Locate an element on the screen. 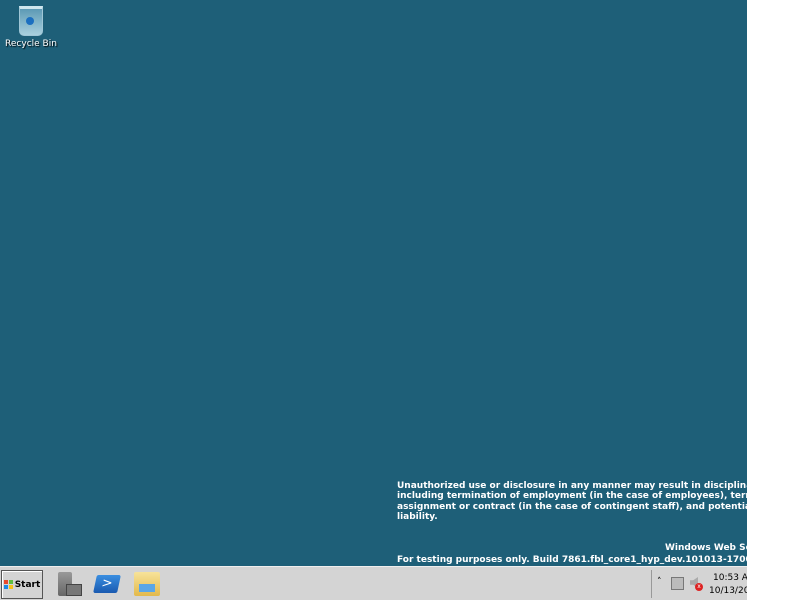 The image size is (800, 600). windows-explorer-icon is located at coordinates (147, 584).